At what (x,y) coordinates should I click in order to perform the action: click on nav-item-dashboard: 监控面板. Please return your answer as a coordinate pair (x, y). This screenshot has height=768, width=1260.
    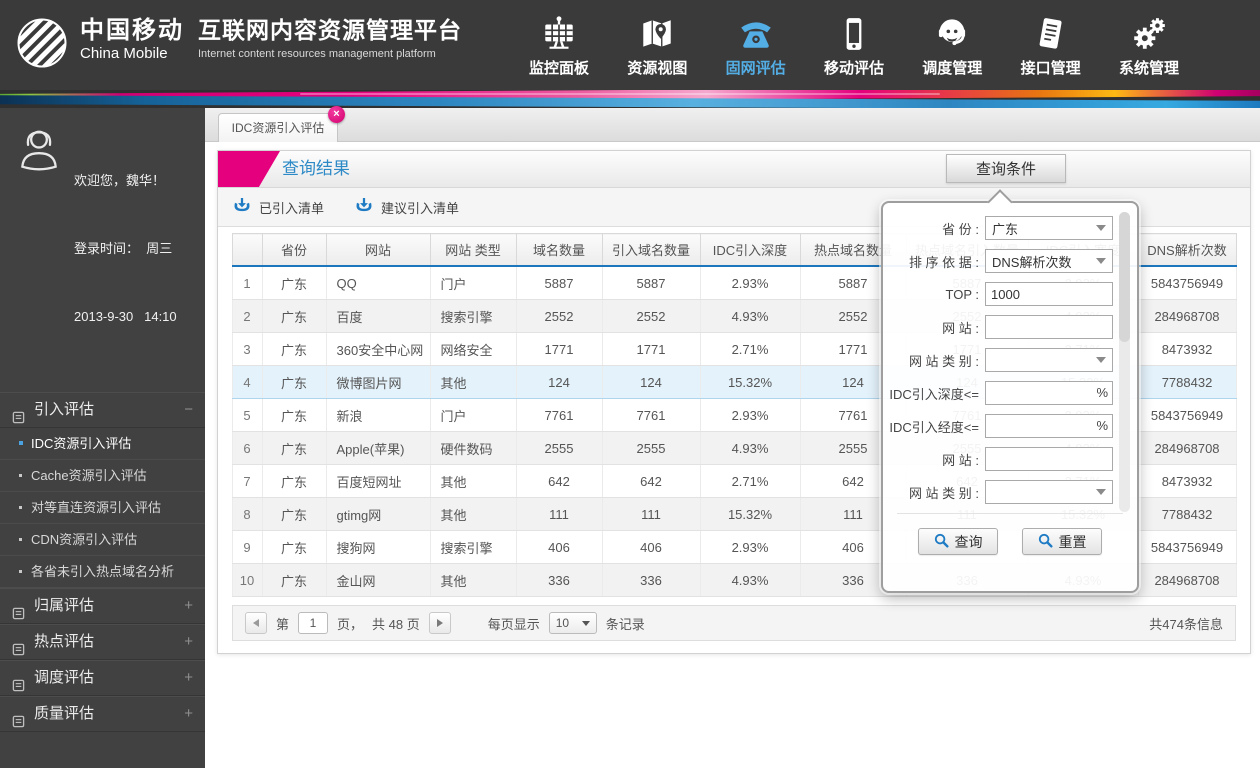
    Looking at the image, I should click on (559, 47).